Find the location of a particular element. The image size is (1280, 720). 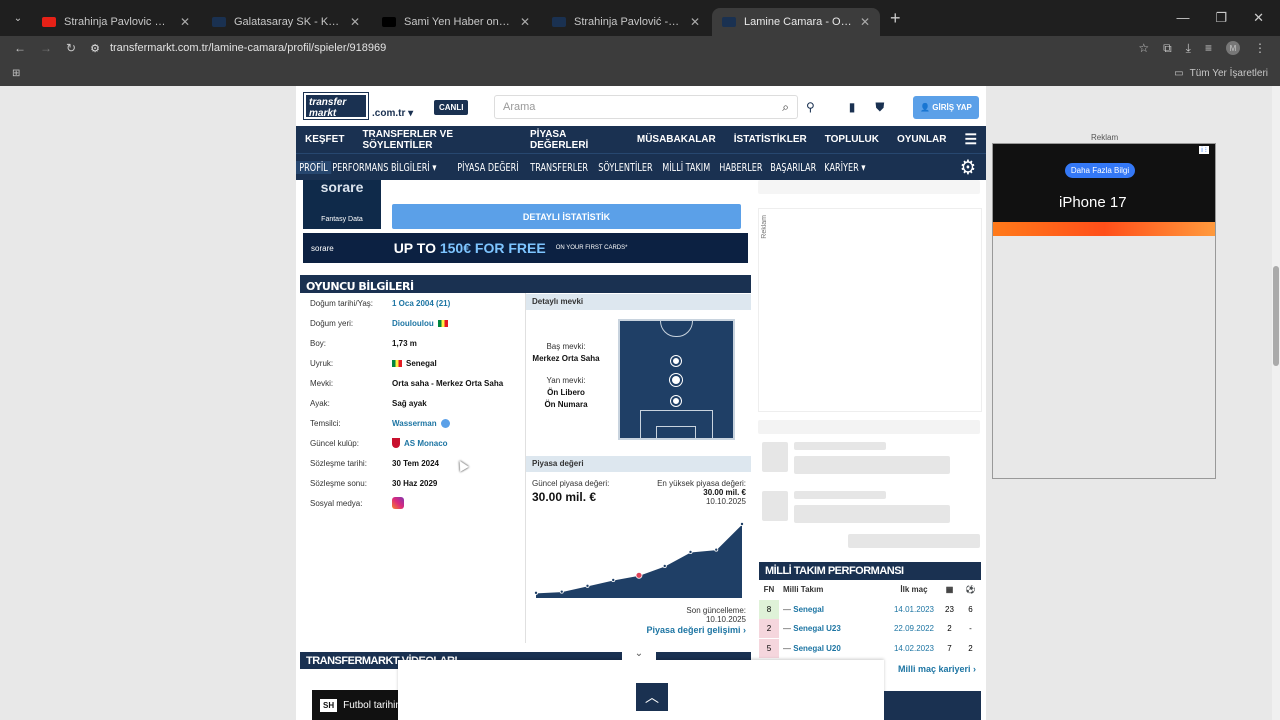

main-nav-item: KEŞFET is located at coordinates (324, 139).